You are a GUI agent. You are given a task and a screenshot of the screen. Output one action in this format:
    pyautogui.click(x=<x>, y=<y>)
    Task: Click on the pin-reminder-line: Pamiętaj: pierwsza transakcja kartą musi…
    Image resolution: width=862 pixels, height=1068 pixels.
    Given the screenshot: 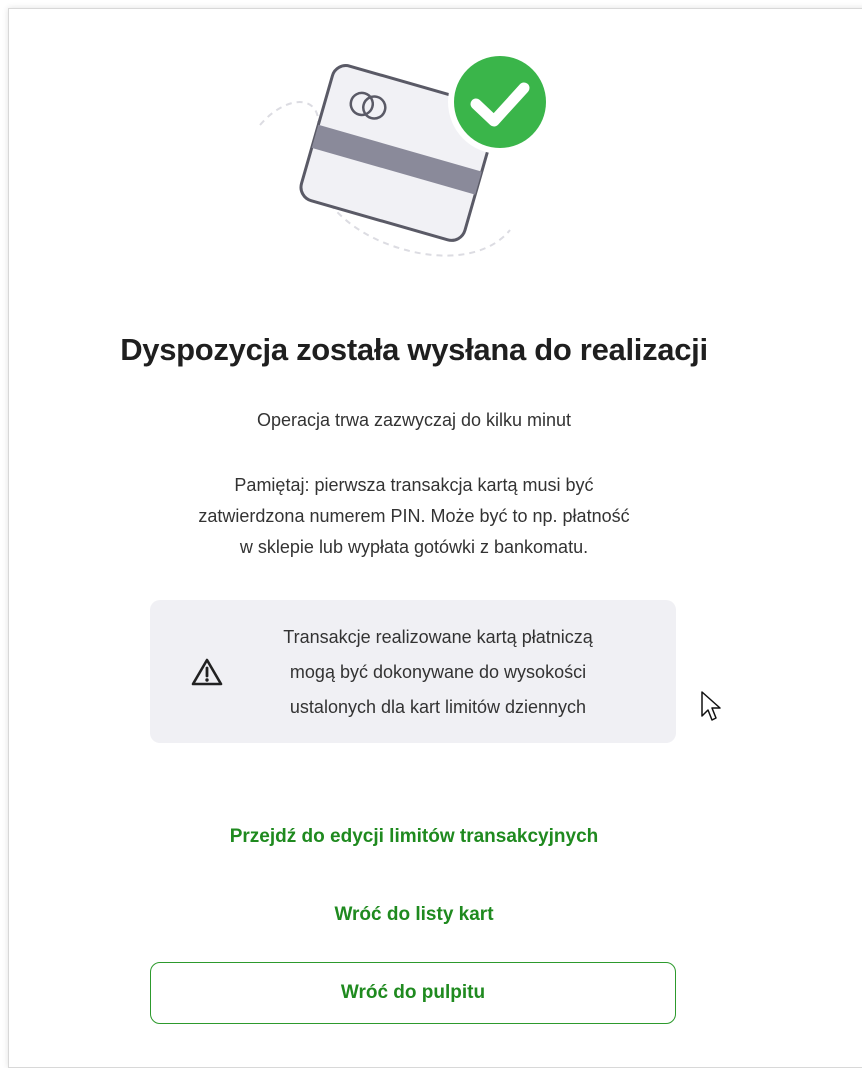 What is the action you would take?
    pyautogui.click(x=414, y=485)
    